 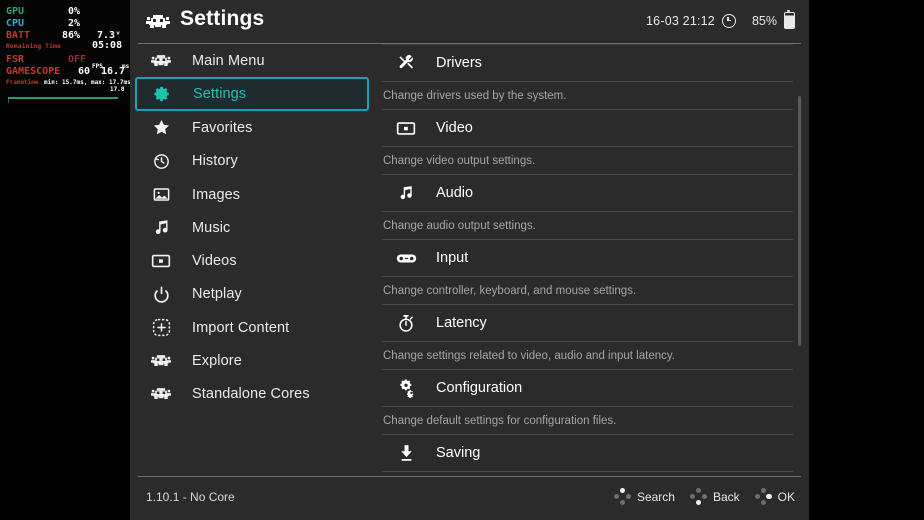 What do you see at coordinates (63, 98) in the screenshot?
I see `perf-frametime-graph` at bounding box center [63, 98].